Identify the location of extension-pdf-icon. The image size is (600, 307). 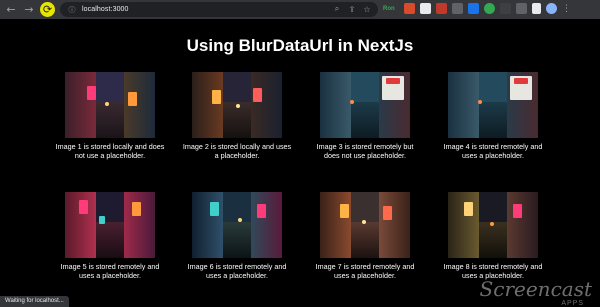
(441, 8).